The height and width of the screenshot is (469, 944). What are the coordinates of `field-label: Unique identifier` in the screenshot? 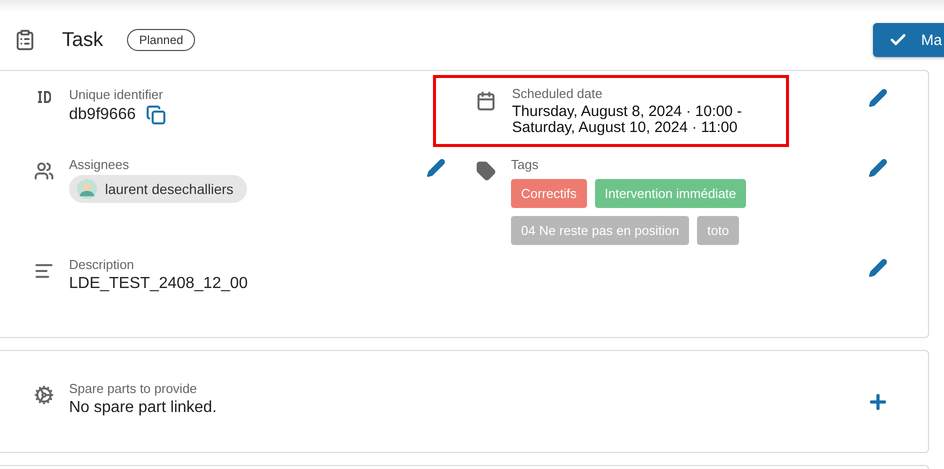 It's located at (116, 94).